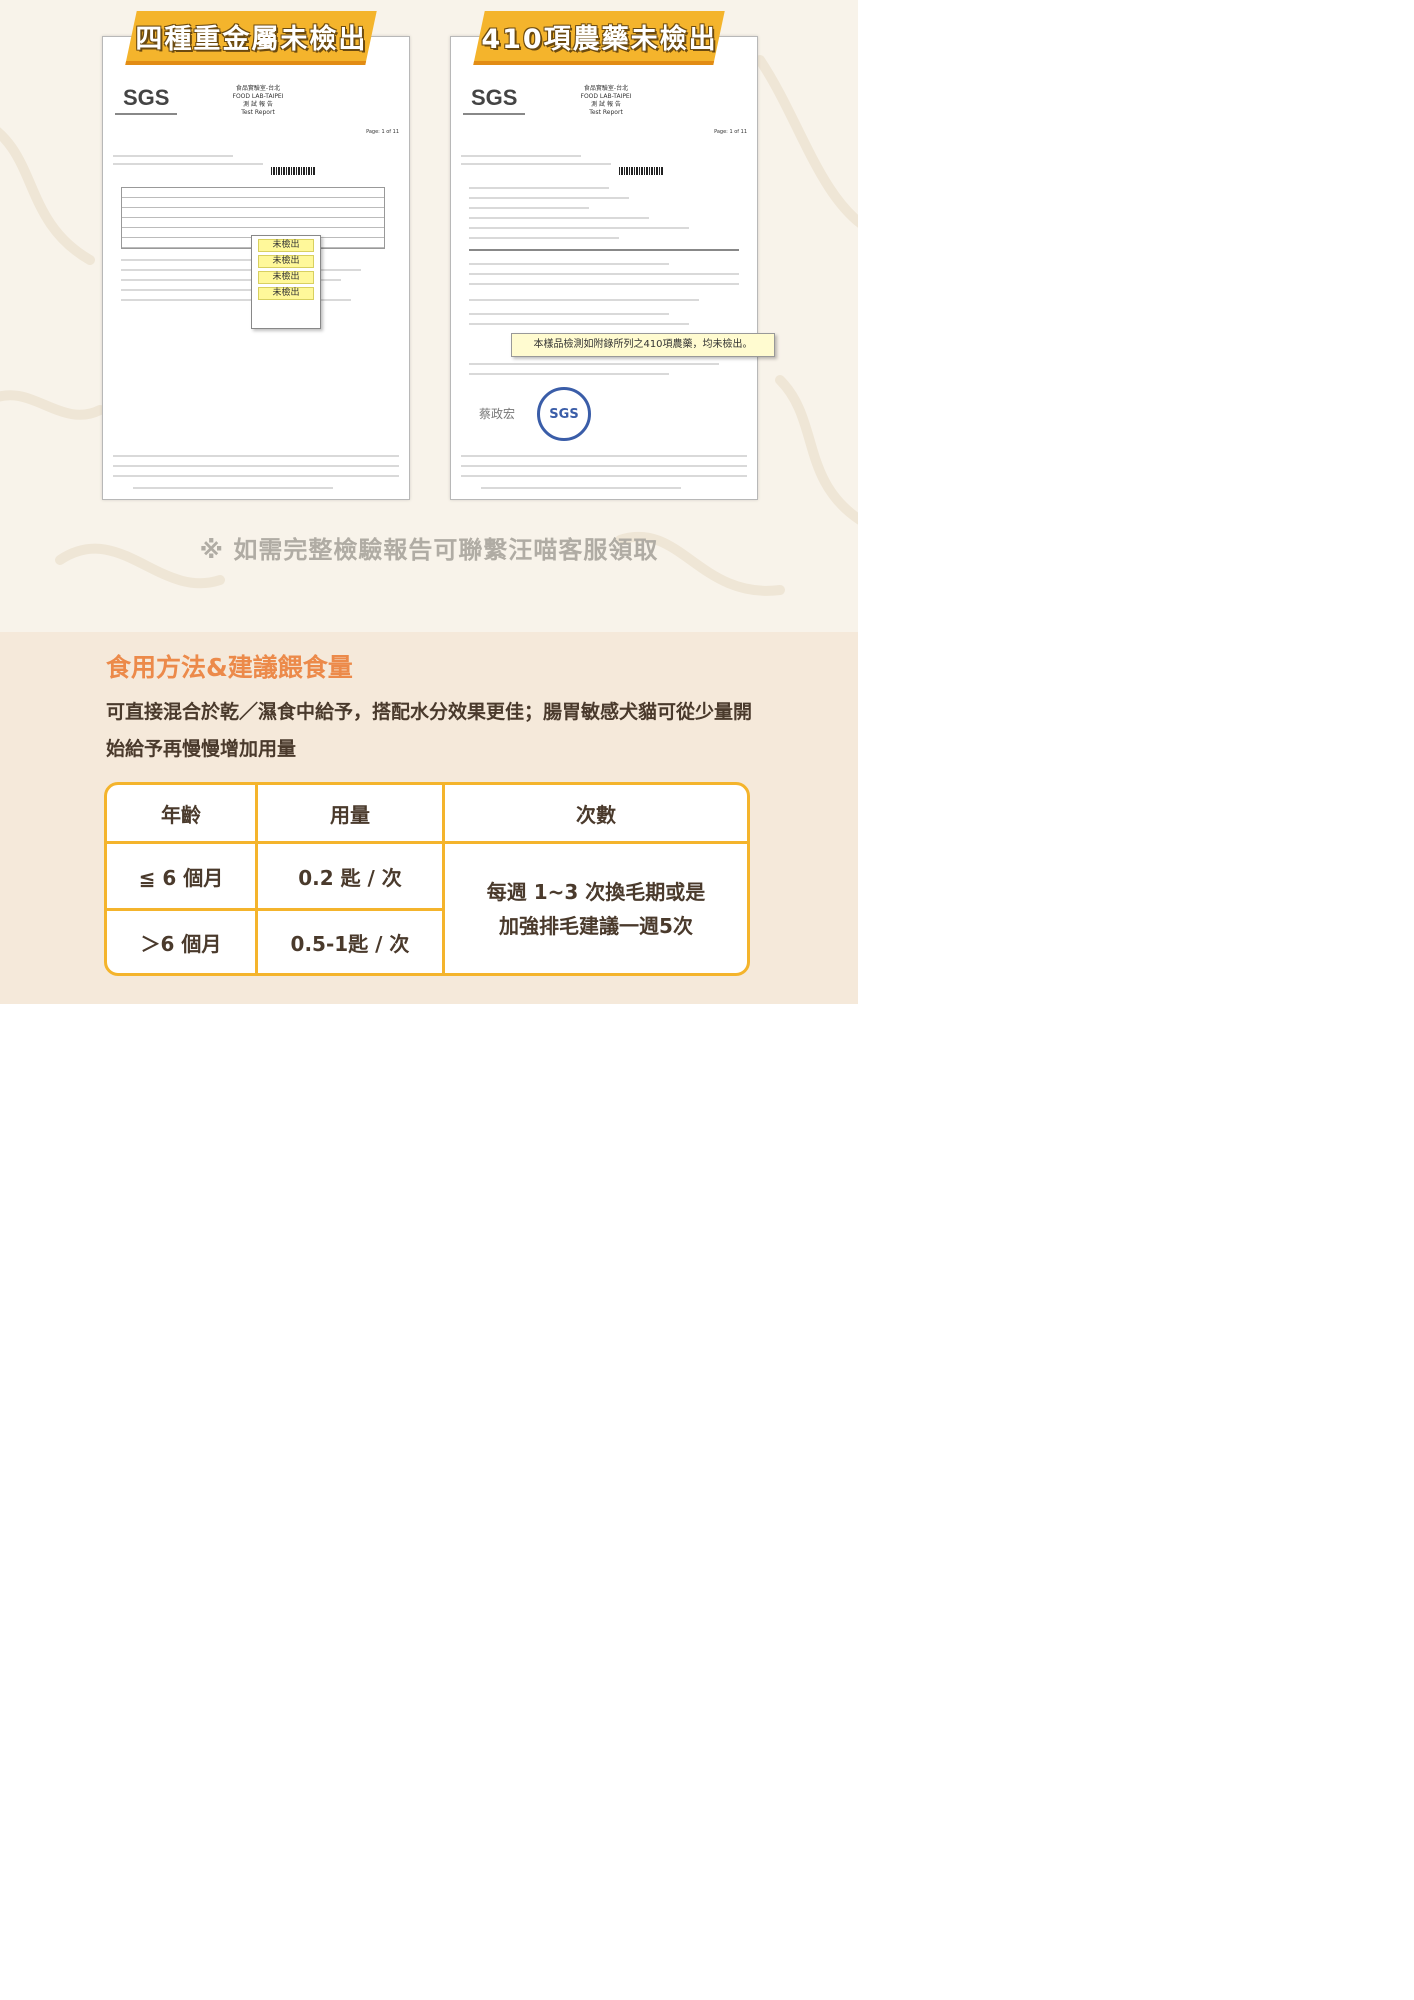 This screenshot has height=2000, width=1414. Describe the element at coordinates (351, 878) in the screenshot. I see `amount-cell: 0.2 匙 / 次` at that location.